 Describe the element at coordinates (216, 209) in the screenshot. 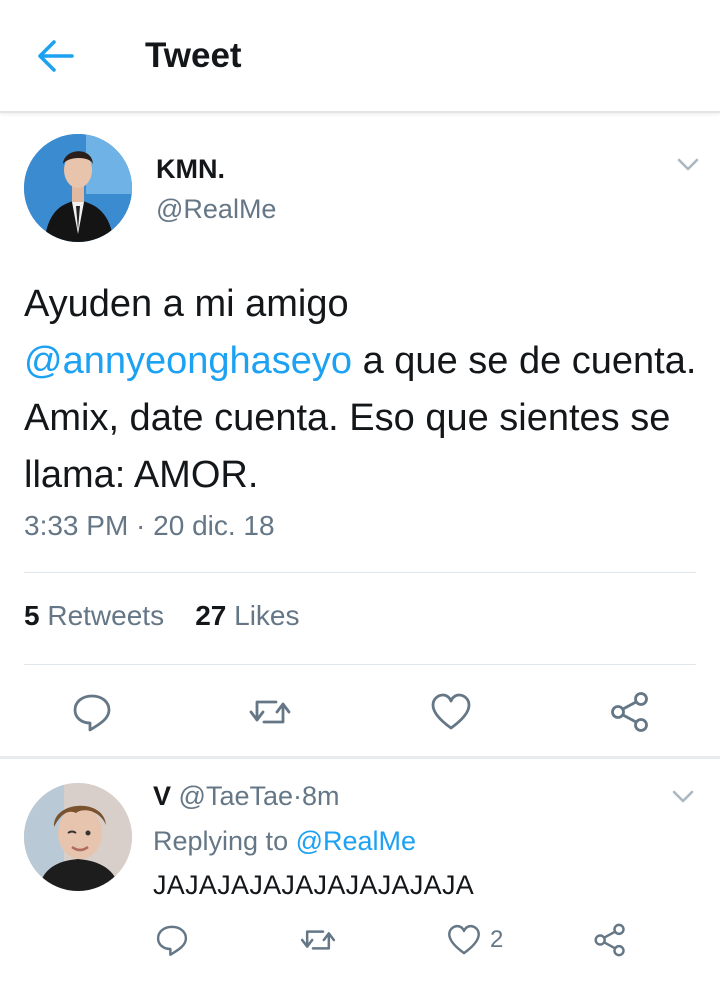

I see `author-handle: @RealMe` at that location.